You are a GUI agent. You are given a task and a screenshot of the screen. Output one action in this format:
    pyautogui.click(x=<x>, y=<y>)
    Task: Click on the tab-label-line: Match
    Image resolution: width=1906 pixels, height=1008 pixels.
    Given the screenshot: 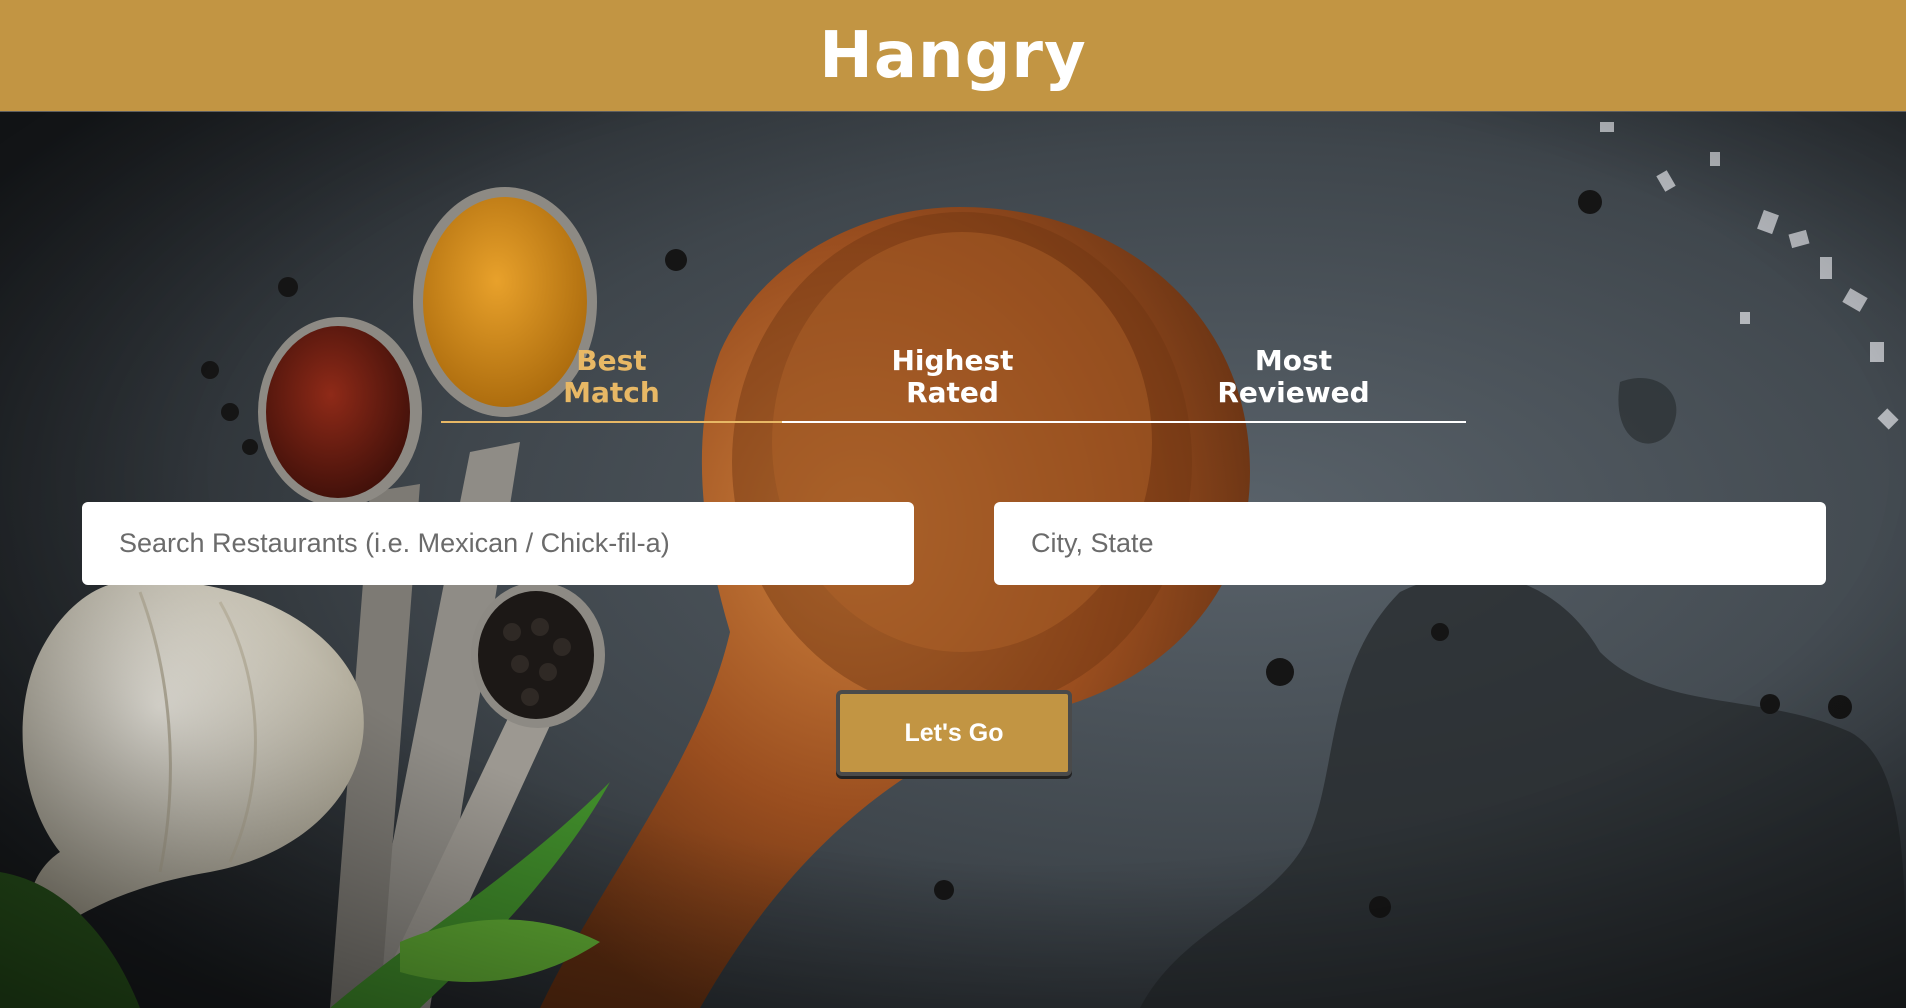 What is the action you would take?
    pyautogui.click(x=611, y=392)
    